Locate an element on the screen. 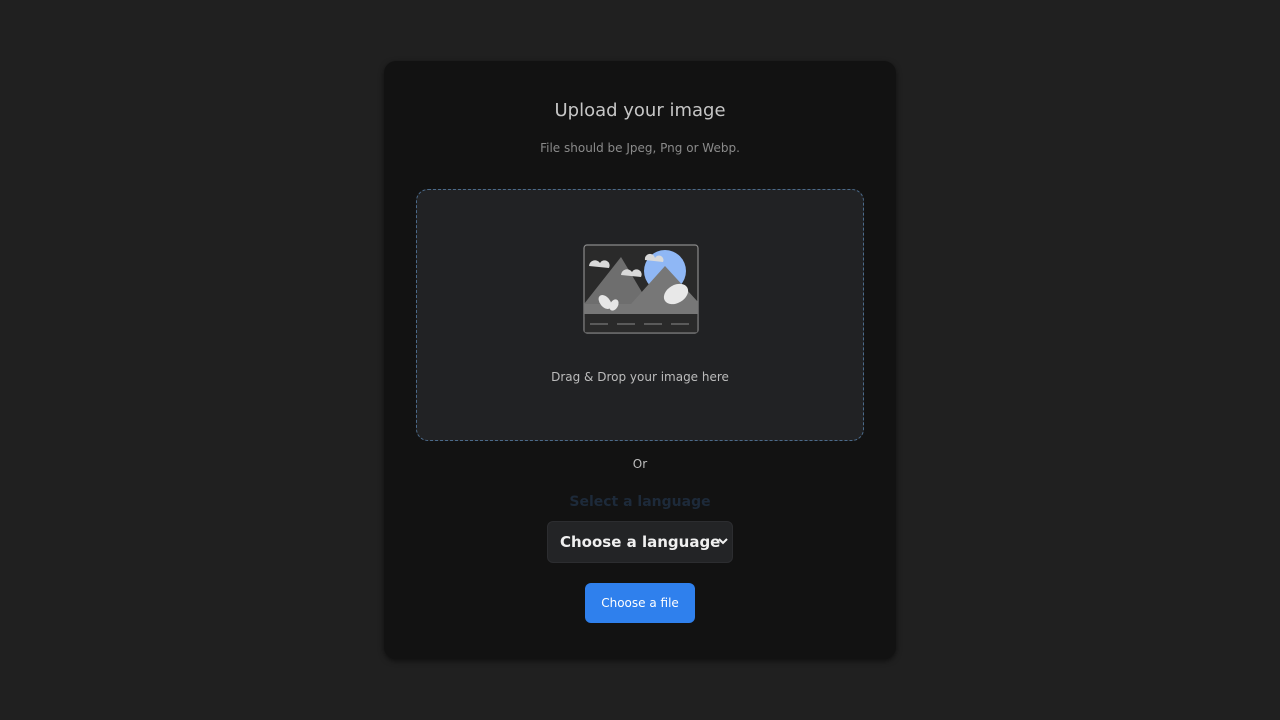 Image resolution: width=1280 pixels, height=720 pixels. image-dropzone: Drag & Drop your image here is located at coordinates (640, 315).